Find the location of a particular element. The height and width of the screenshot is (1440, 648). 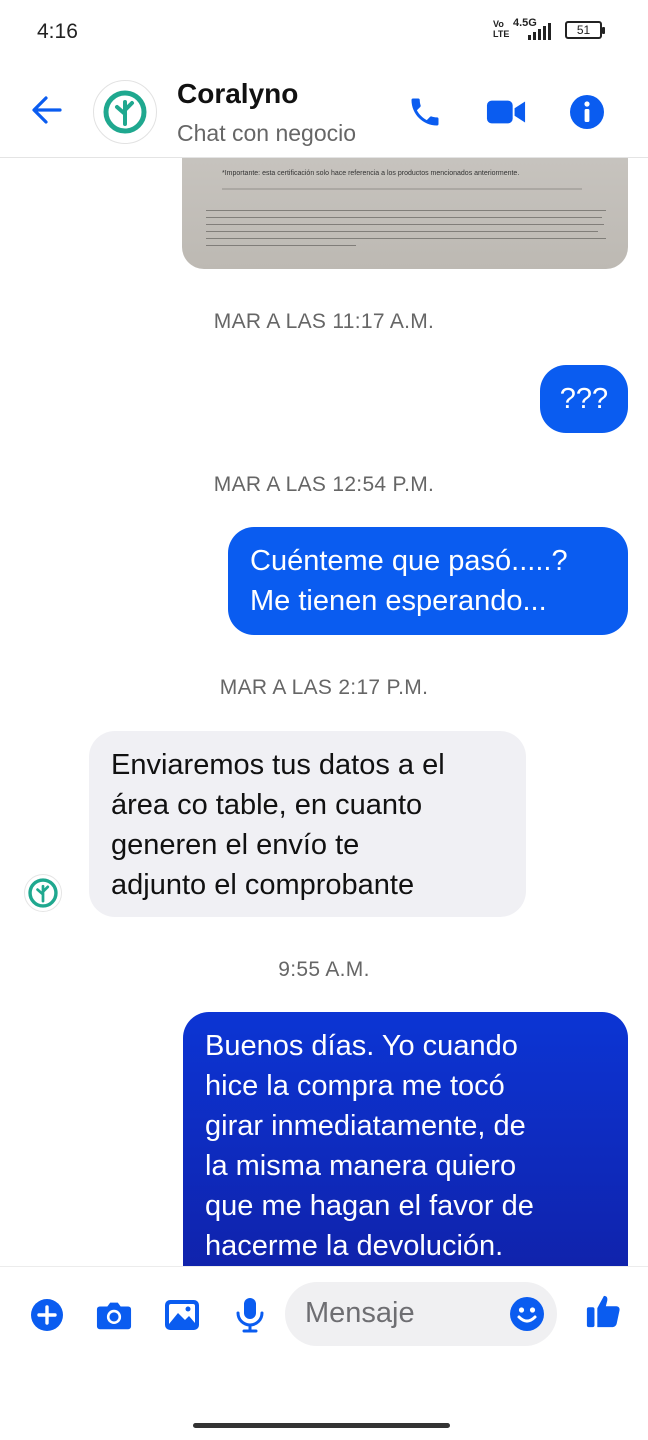

contact-avatar is located at coordinates (125, 112).